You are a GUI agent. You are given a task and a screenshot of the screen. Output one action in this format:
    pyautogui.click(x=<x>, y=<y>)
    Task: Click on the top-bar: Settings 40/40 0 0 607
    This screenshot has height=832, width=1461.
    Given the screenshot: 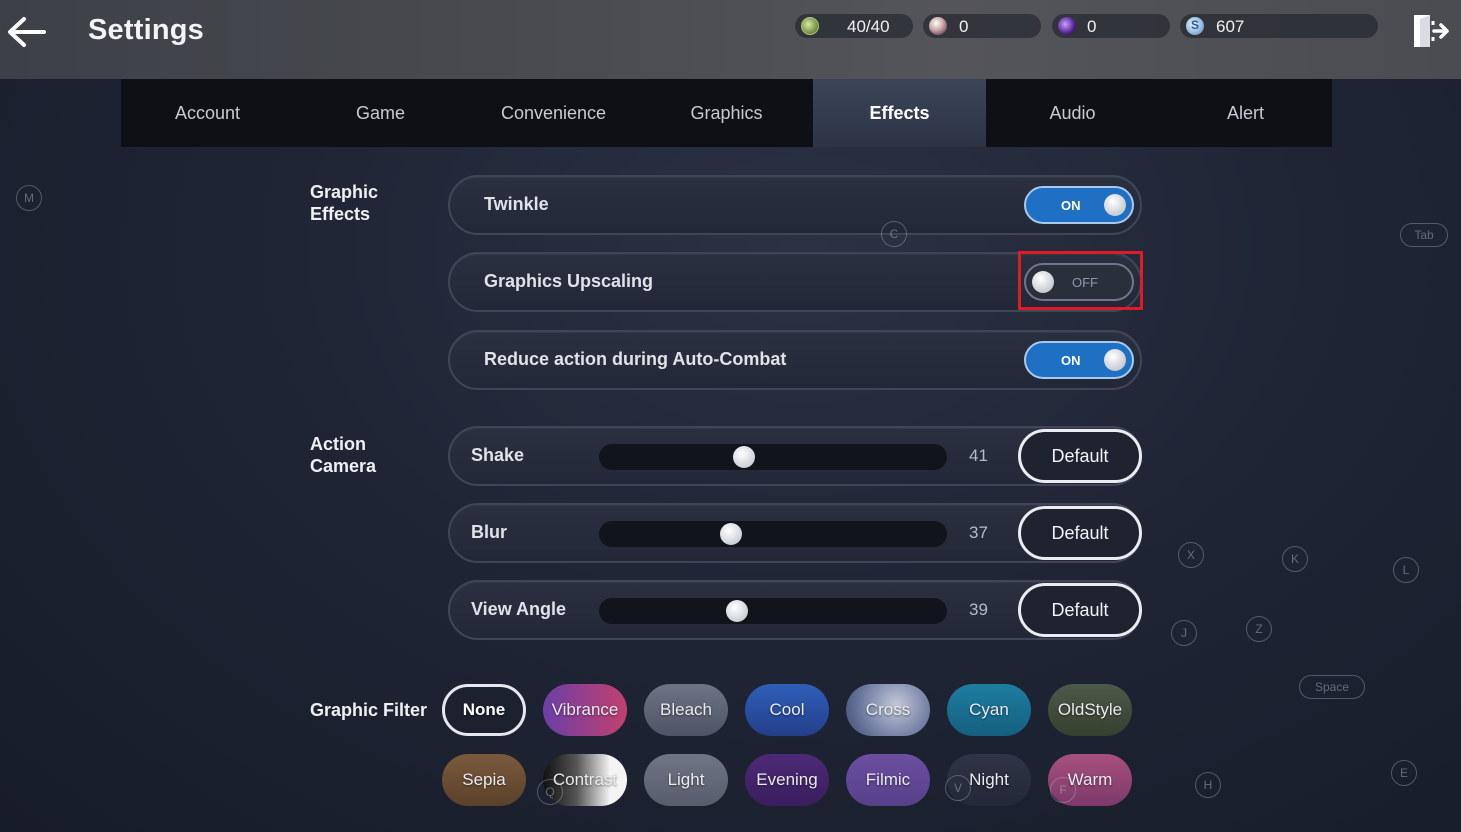 What is the action you would take?
    pyautogui.click(x=730, y=39)
    